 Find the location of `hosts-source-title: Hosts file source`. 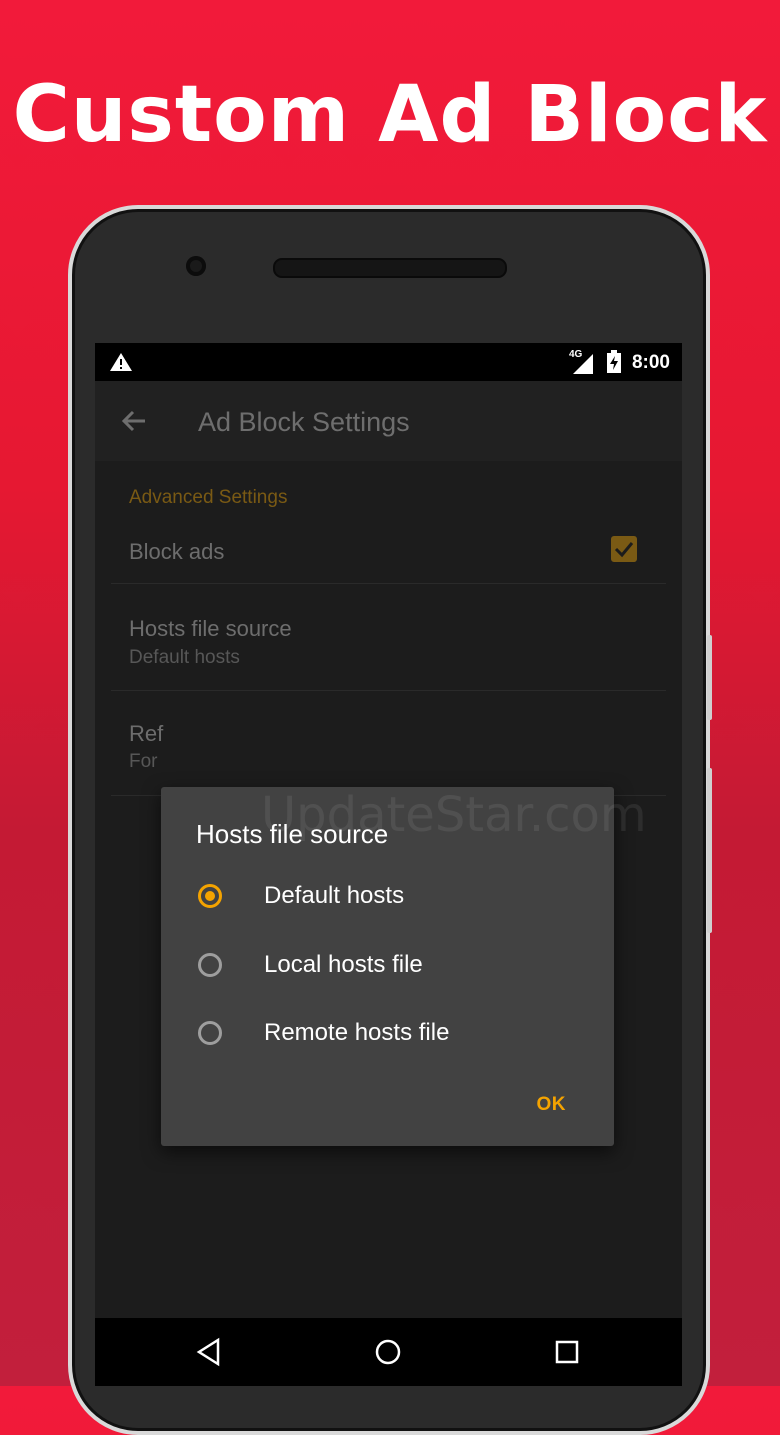

hosts-source-title: Hosts file source is located at coordinates (210, 628).